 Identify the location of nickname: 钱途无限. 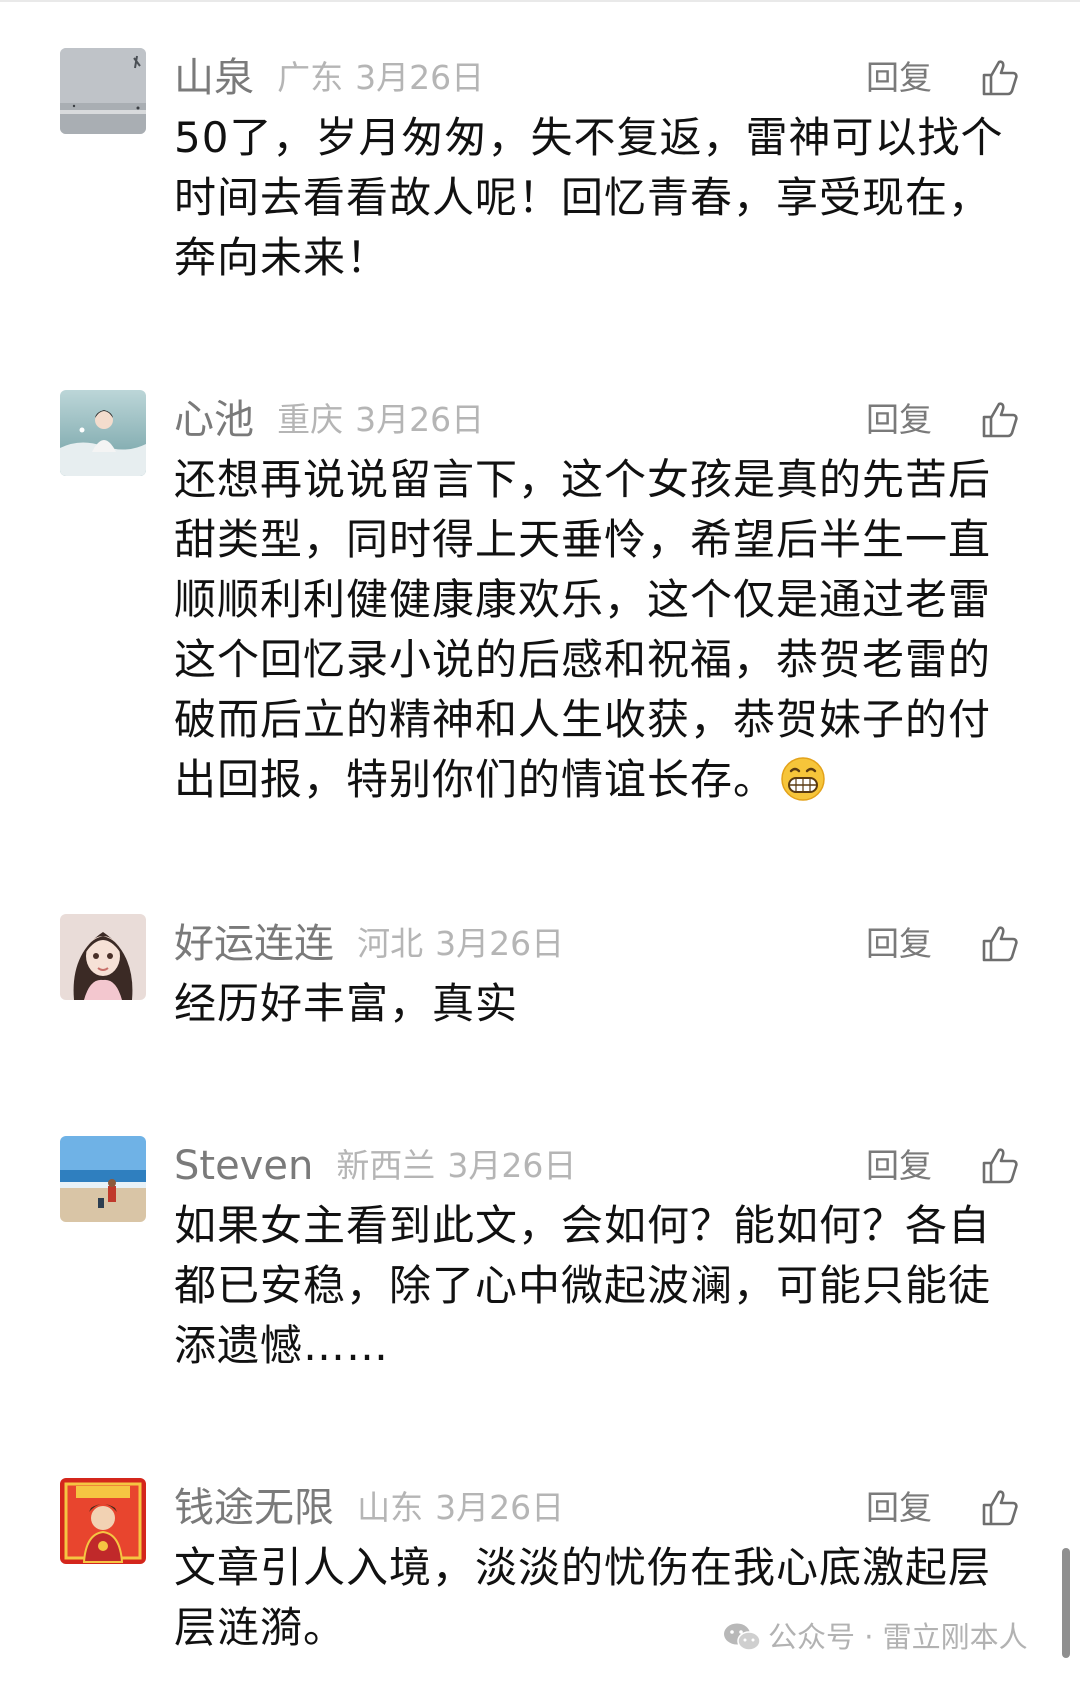
(254, 1508).